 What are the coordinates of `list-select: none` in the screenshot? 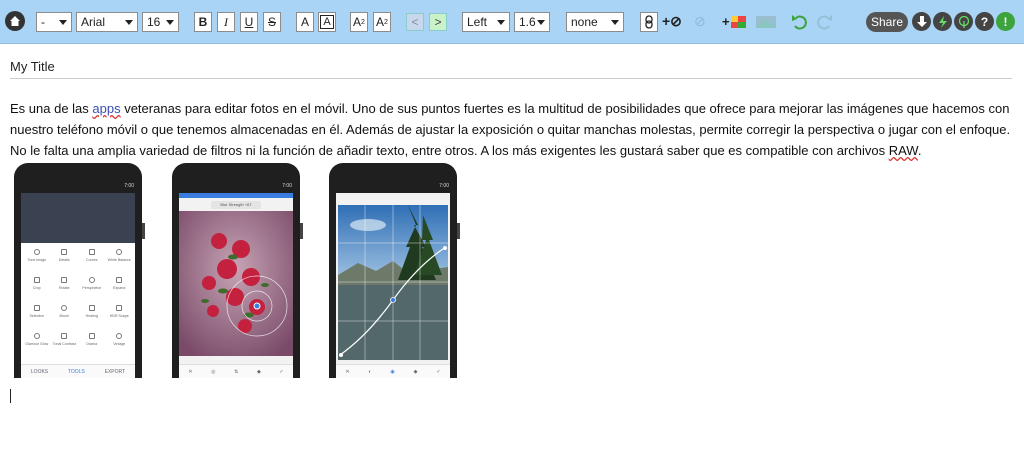 It's located at (595, 22).